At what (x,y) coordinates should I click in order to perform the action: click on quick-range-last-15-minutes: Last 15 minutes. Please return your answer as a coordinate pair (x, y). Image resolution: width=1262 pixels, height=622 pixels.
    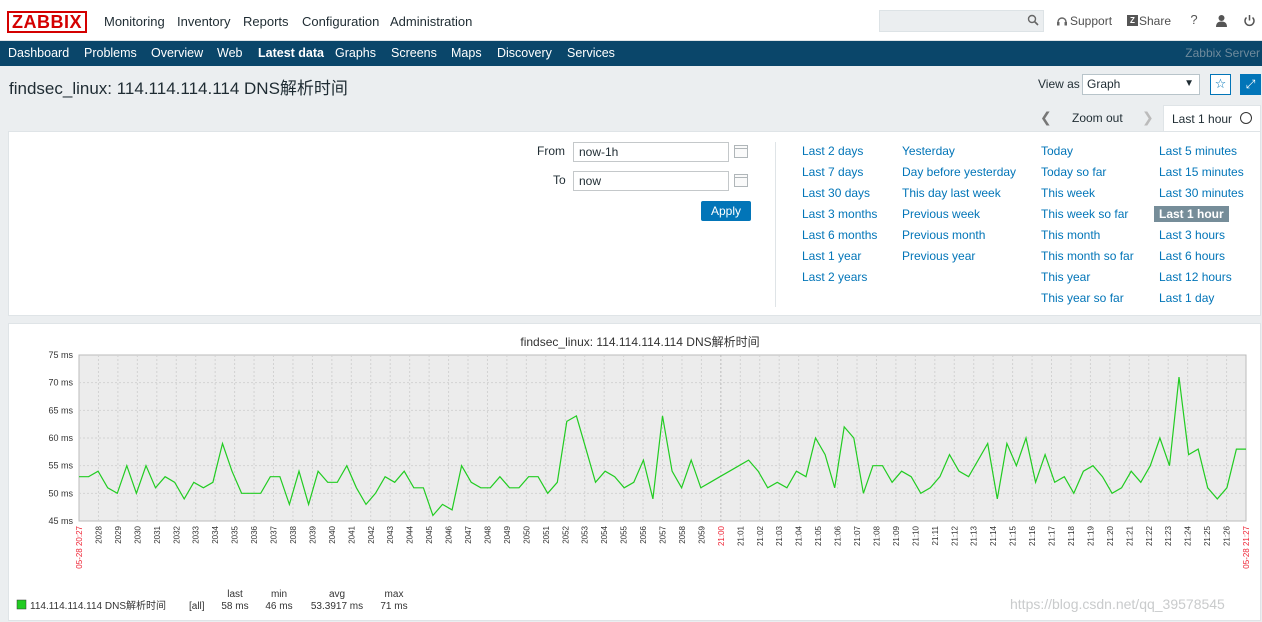
    Looking at the image, I should click on (1201, 172).